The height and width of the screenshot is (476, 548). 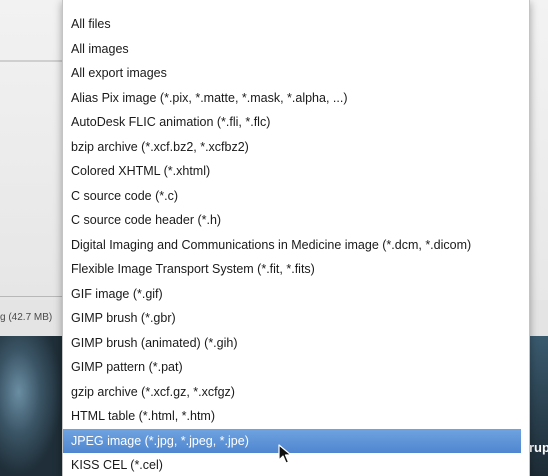 What do you see at coordinates (296, 73) in the screenshot?
I see `menu-item-all-export-images: All export images` at bounding box center [296, 73].